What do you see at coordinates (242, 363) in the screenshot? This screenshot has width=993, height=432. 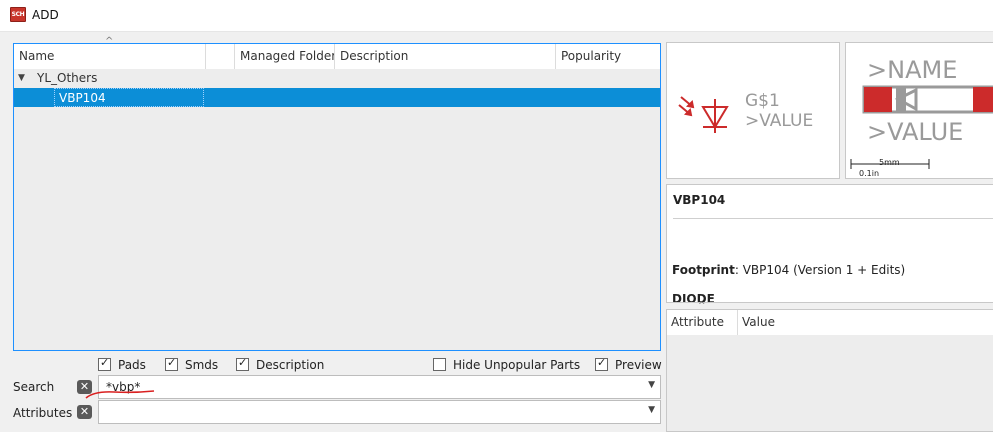 I see `description-checkbox` at bounding box center [242, 363].